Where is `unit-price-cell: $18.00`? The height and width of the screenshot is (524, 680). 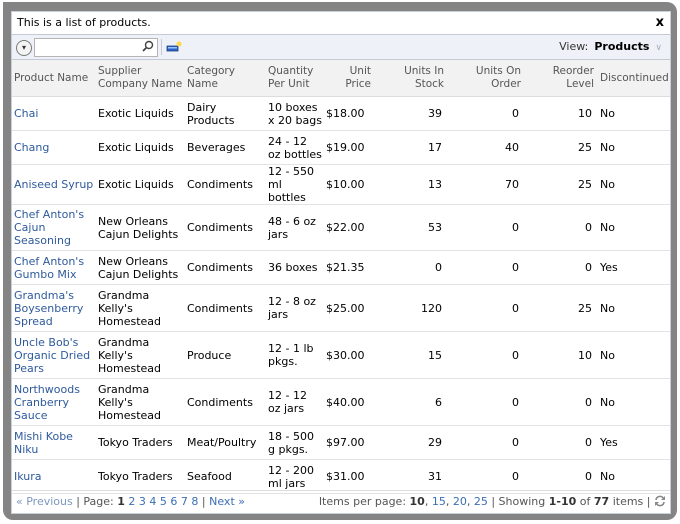 unit-price-cell: $18.00 is located at coordinates (349, 113).